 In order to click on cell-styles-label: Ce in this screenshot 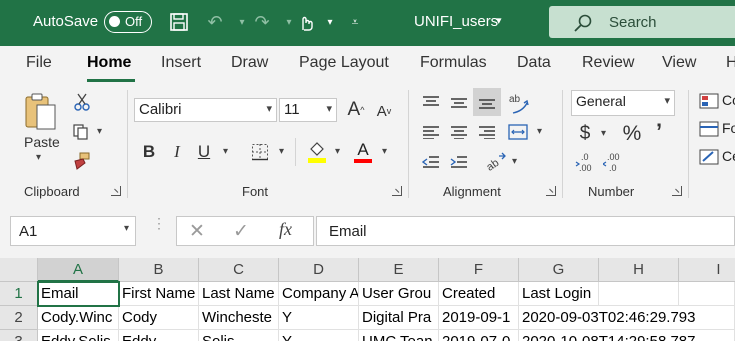, I will do `click(728, 156)`.